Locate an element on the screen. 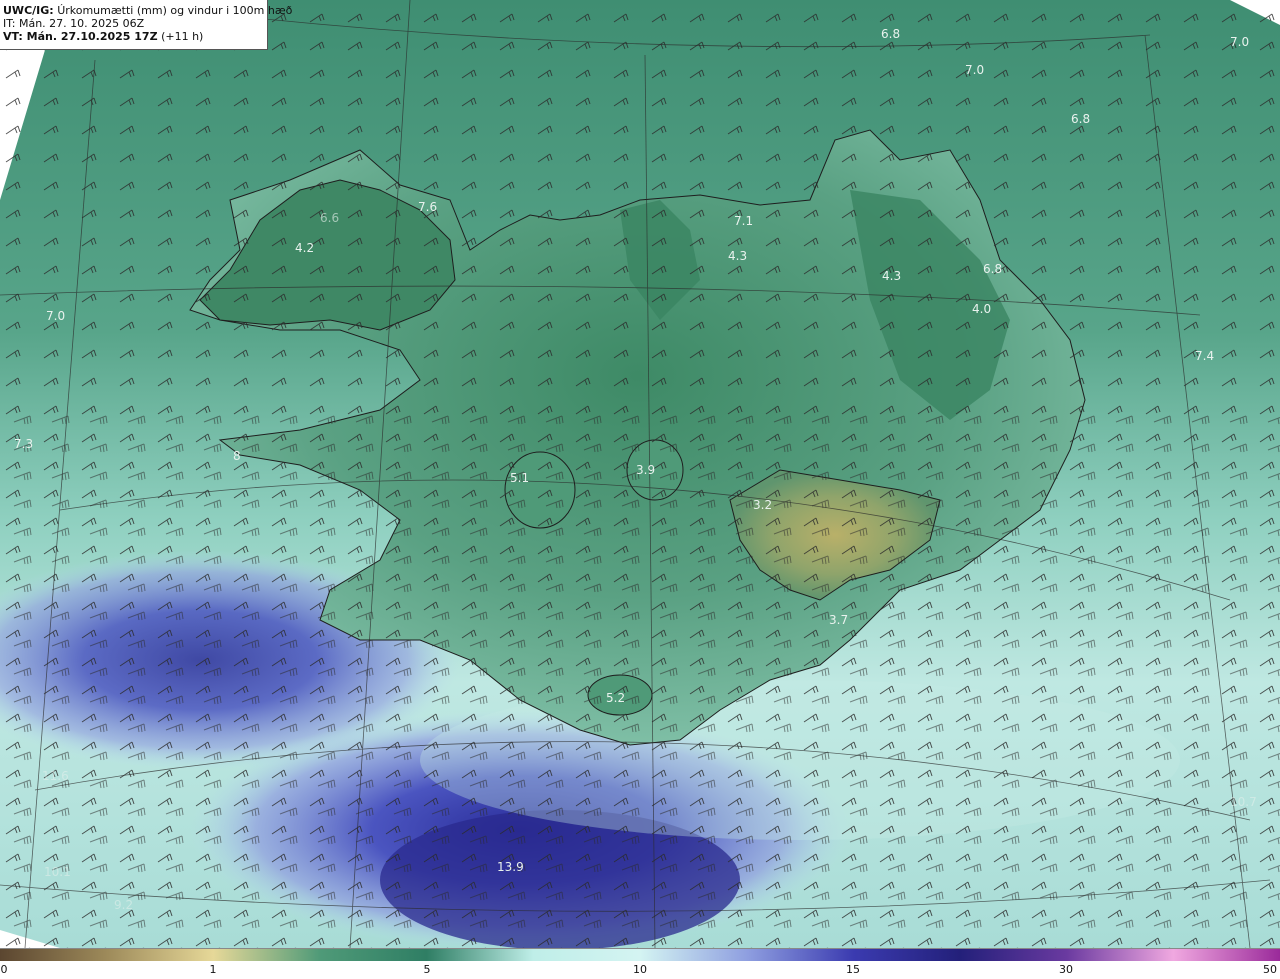 This screenshot has width=1280, height=979. value-label: 10.7 is located at coordinates (1243, 802).